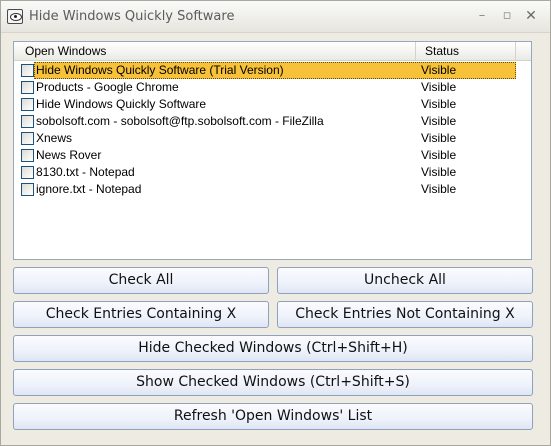 Image resolution: width=551 pixels, height=446 pixels. Describe the element at coordinates (69, 155) in the screenshot. I see `window-name: News Rover` at that location.